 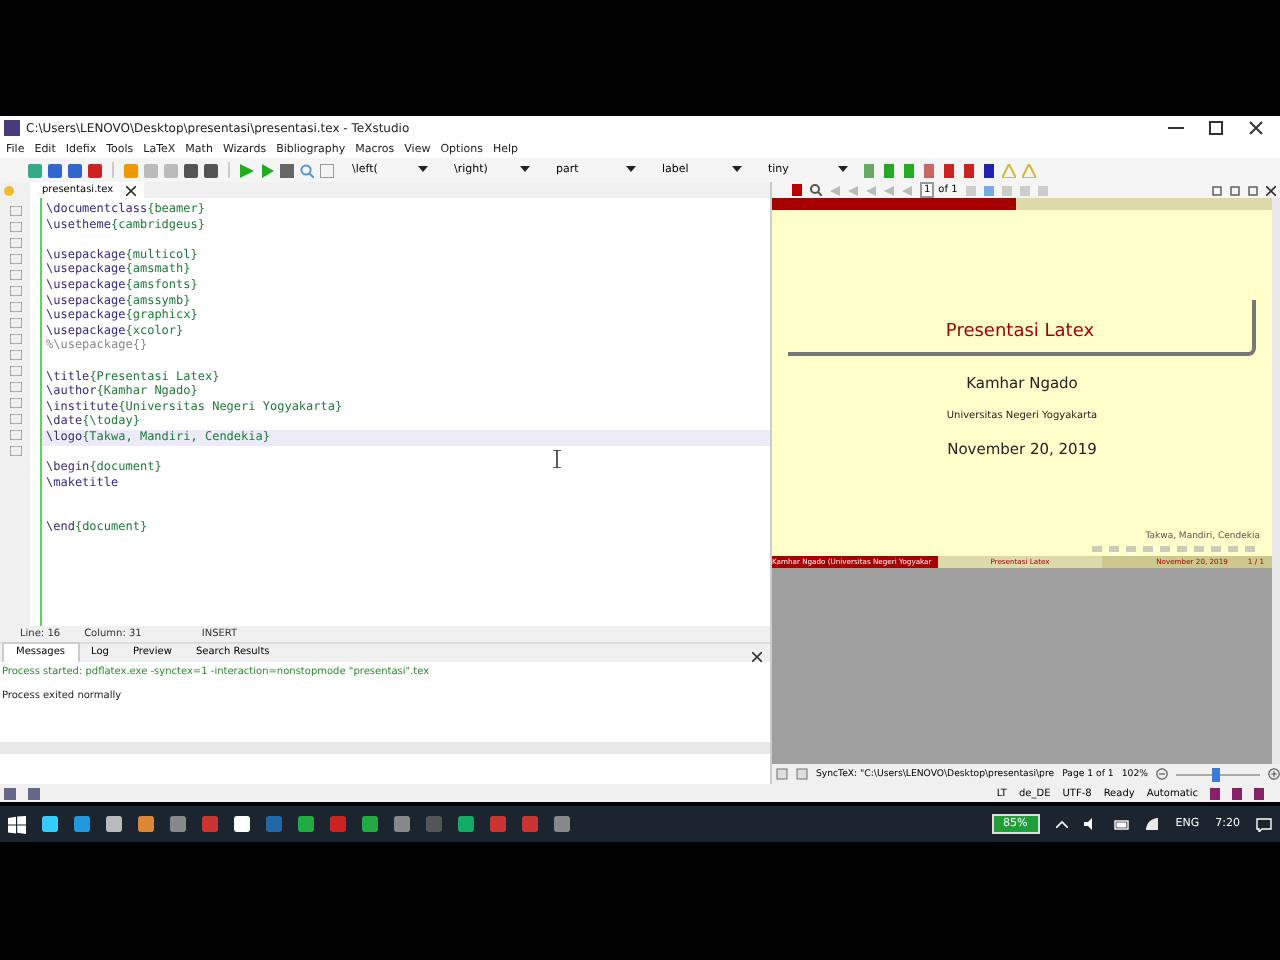 I want to click on chevron-up-icon, so click(x=1061, y=824).